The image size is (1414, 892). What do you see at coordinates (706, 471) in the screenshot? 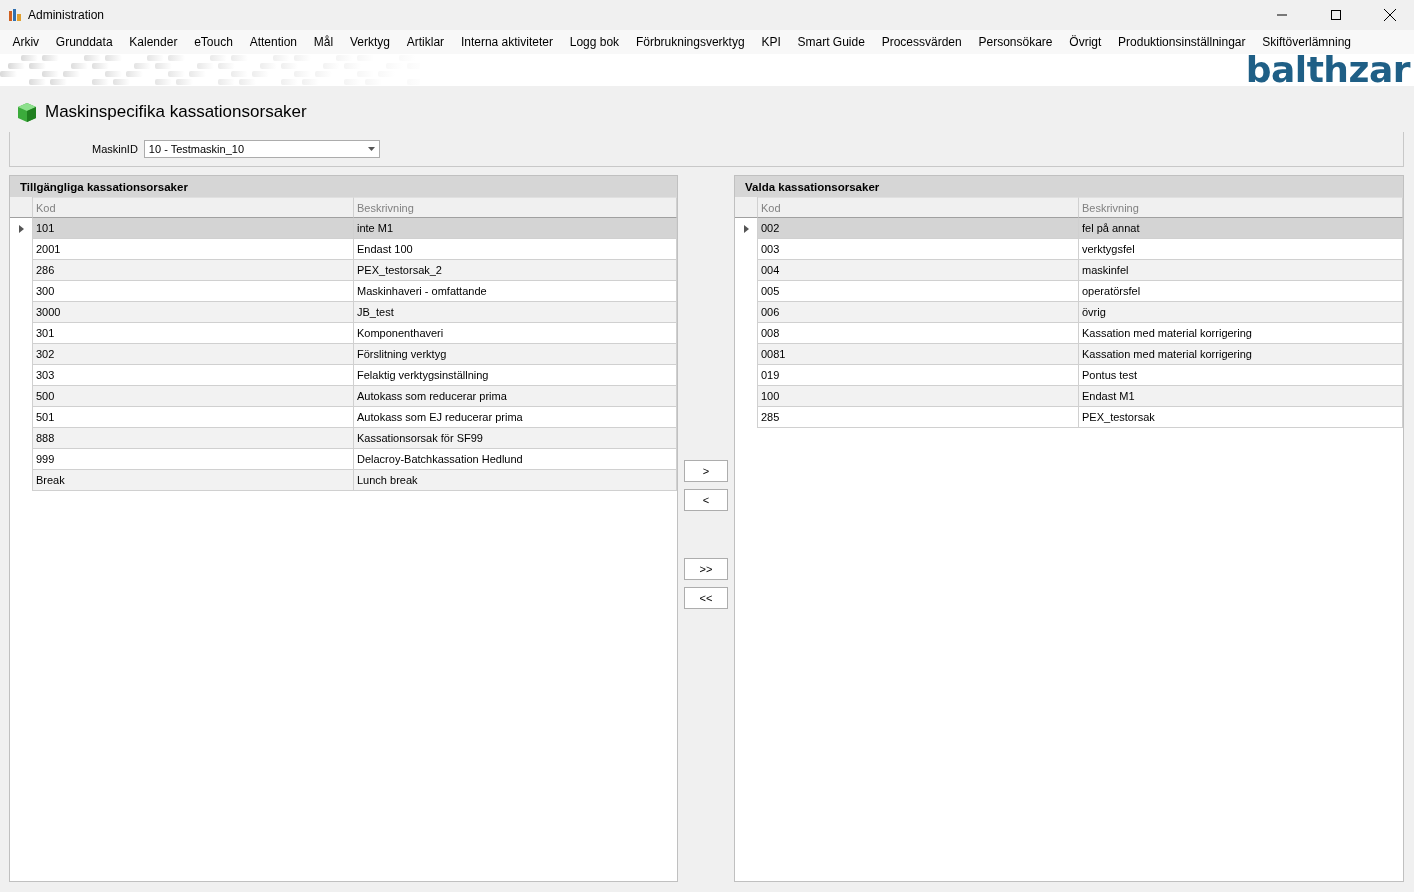
I see `move-button: >` at bounding box center [706, 471].